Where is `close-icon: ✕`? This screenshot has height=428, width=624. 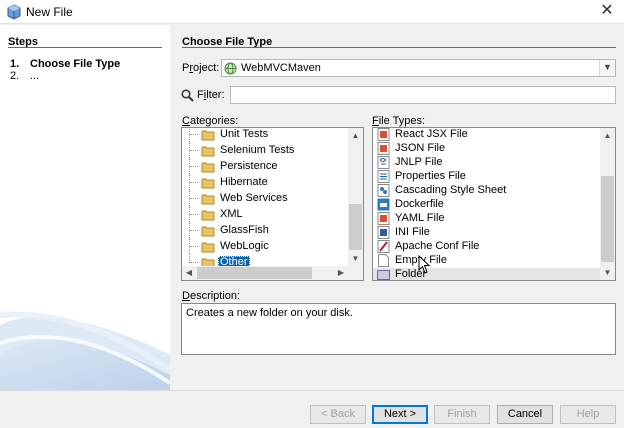
close-icon: ✕ is located at coordinates (607, 11).